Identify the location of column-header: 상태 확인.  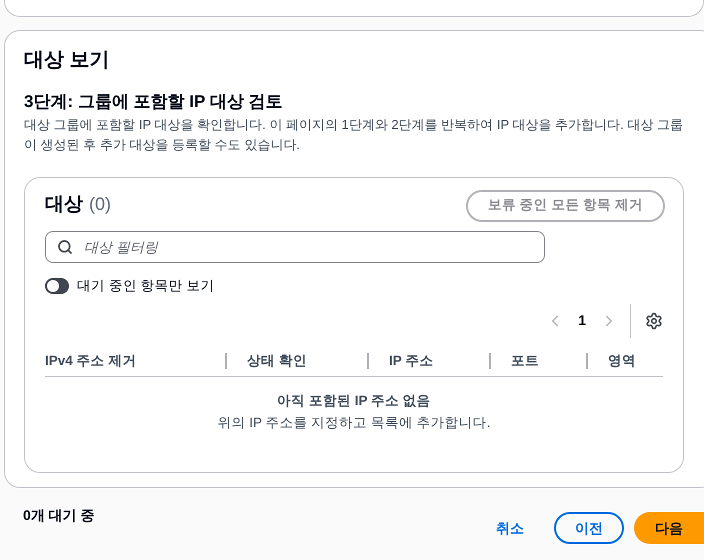
(277, 361).